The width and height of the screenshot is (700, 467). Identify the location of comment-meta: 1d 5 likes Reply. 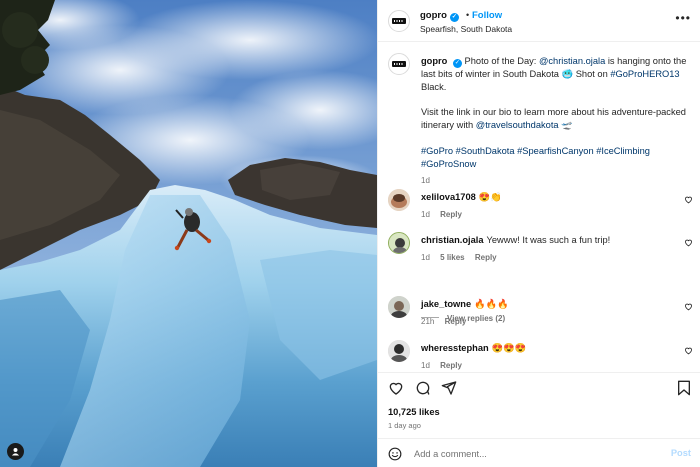
(463, 257).